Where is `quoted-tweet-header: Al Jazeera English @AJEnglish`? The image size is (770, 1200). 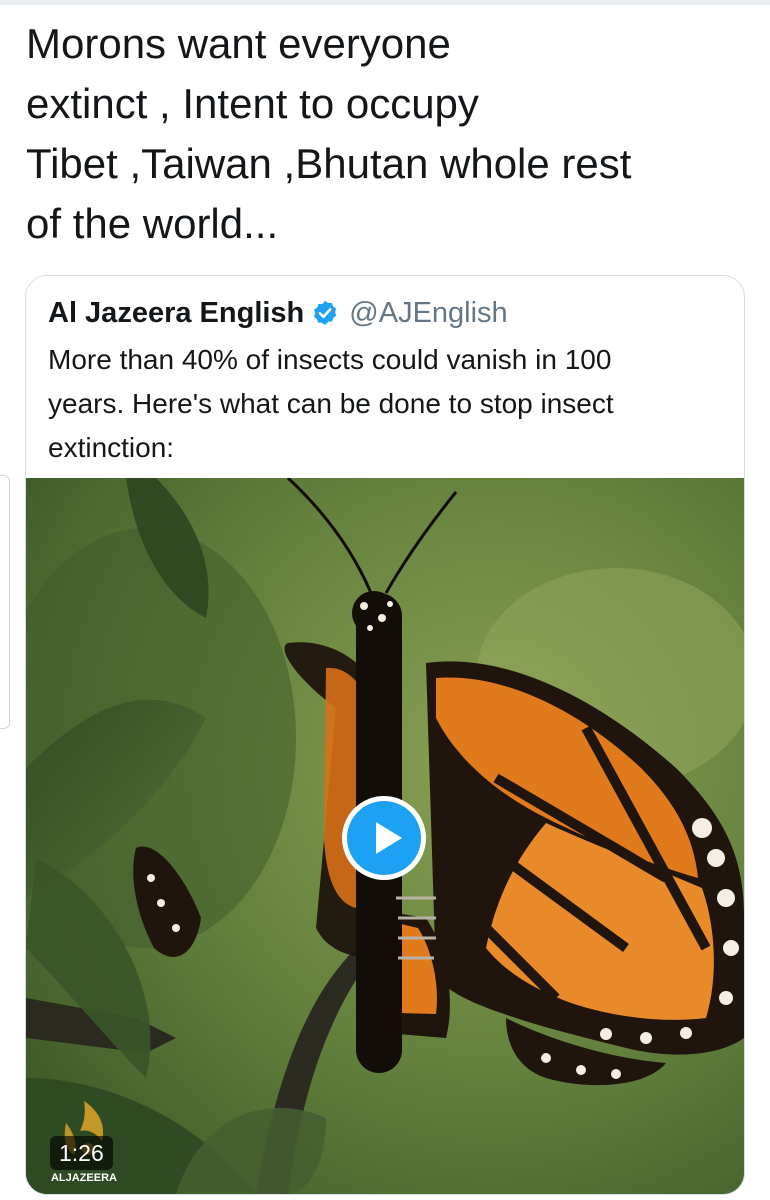
quoted-tweet-header: Al Jazeera English @AJEnglish is located at coordinates (278, 313).